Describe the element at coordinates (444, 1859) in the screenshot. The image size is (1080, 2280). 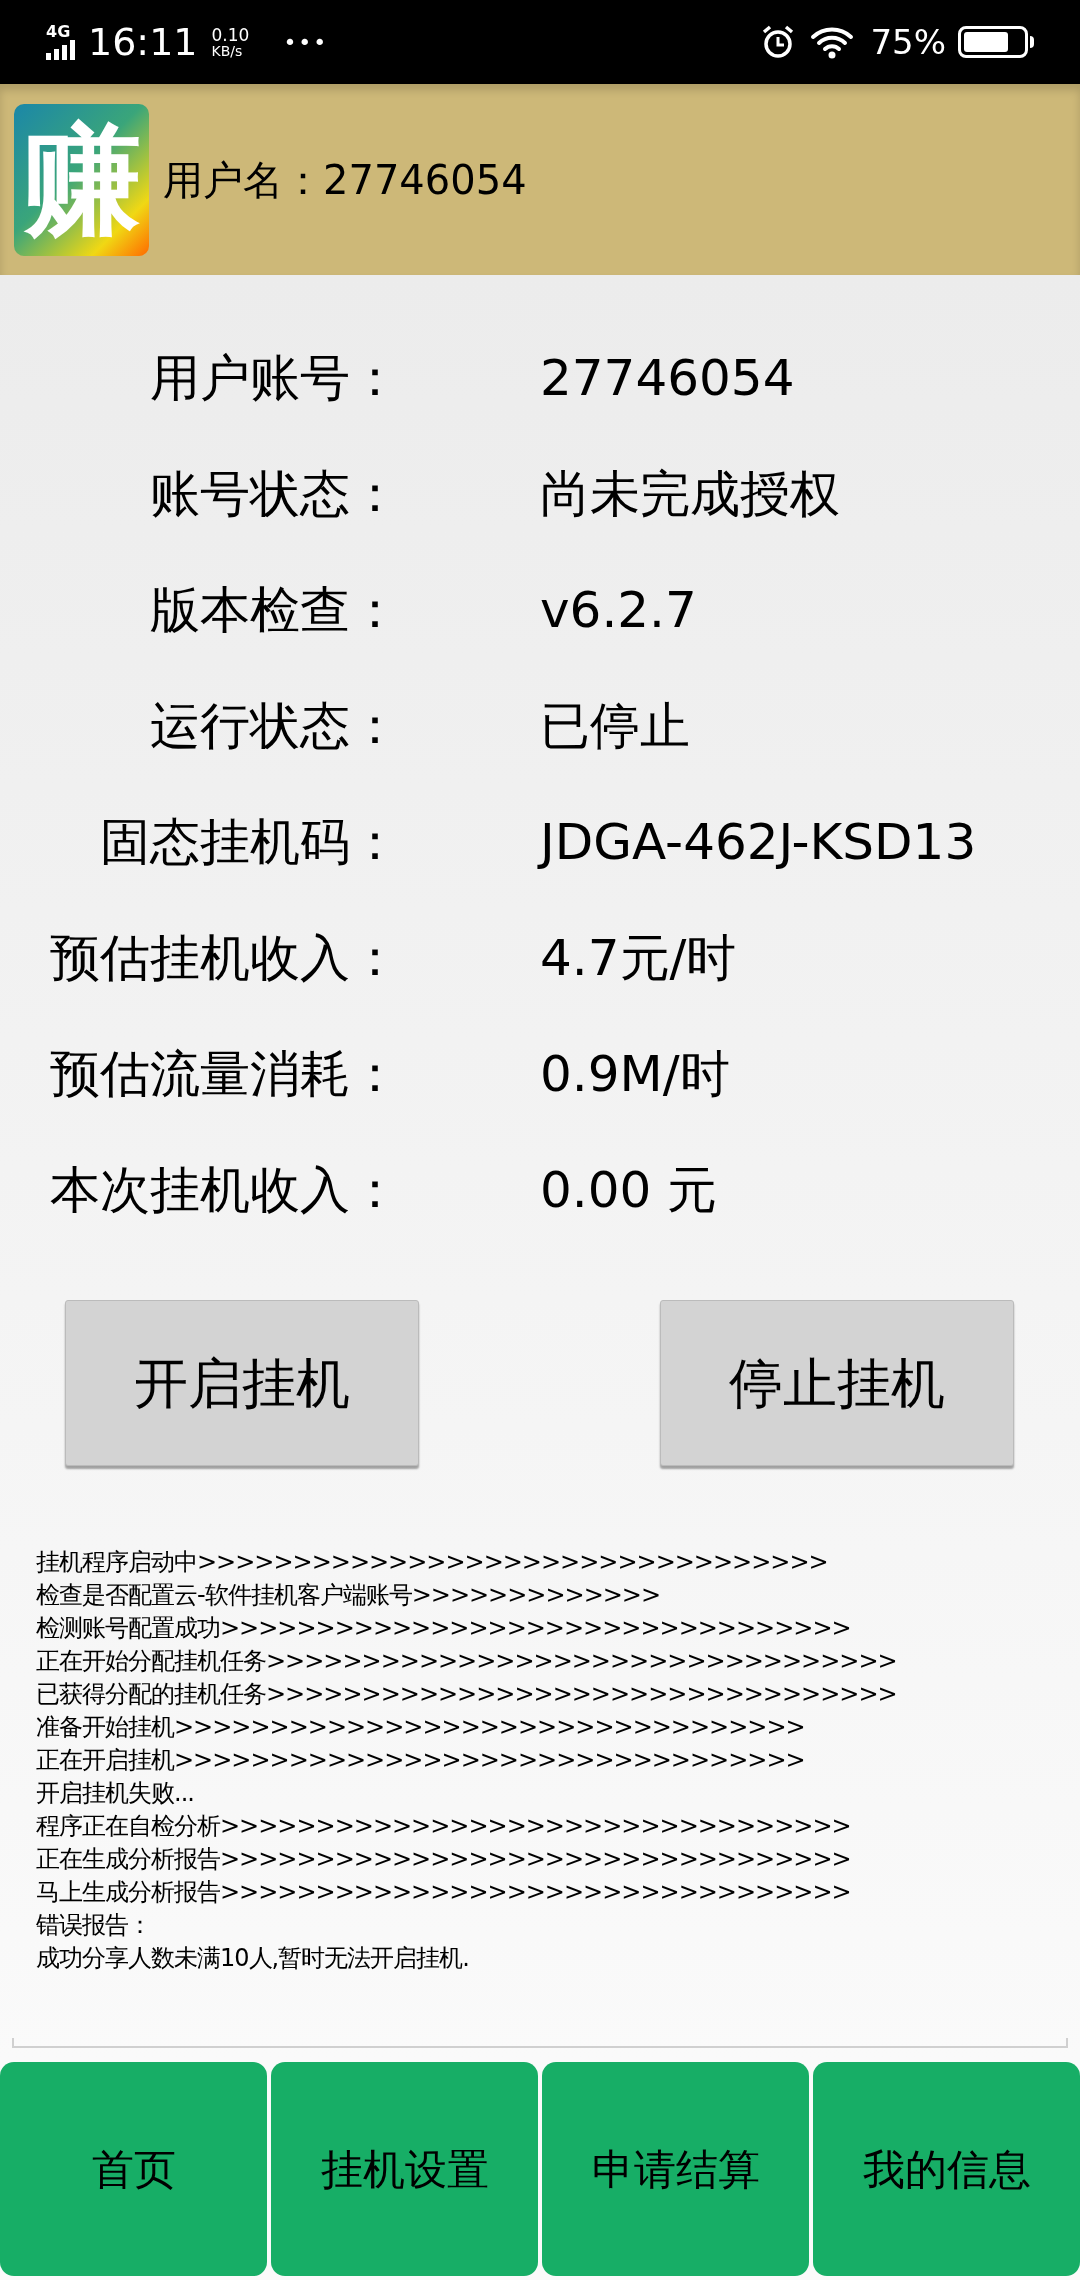
I see `log-line: 正在生成分析报告>>>>>>>>>>>>>>>>>>>>>>>>>>>>>>>>>` at that location.